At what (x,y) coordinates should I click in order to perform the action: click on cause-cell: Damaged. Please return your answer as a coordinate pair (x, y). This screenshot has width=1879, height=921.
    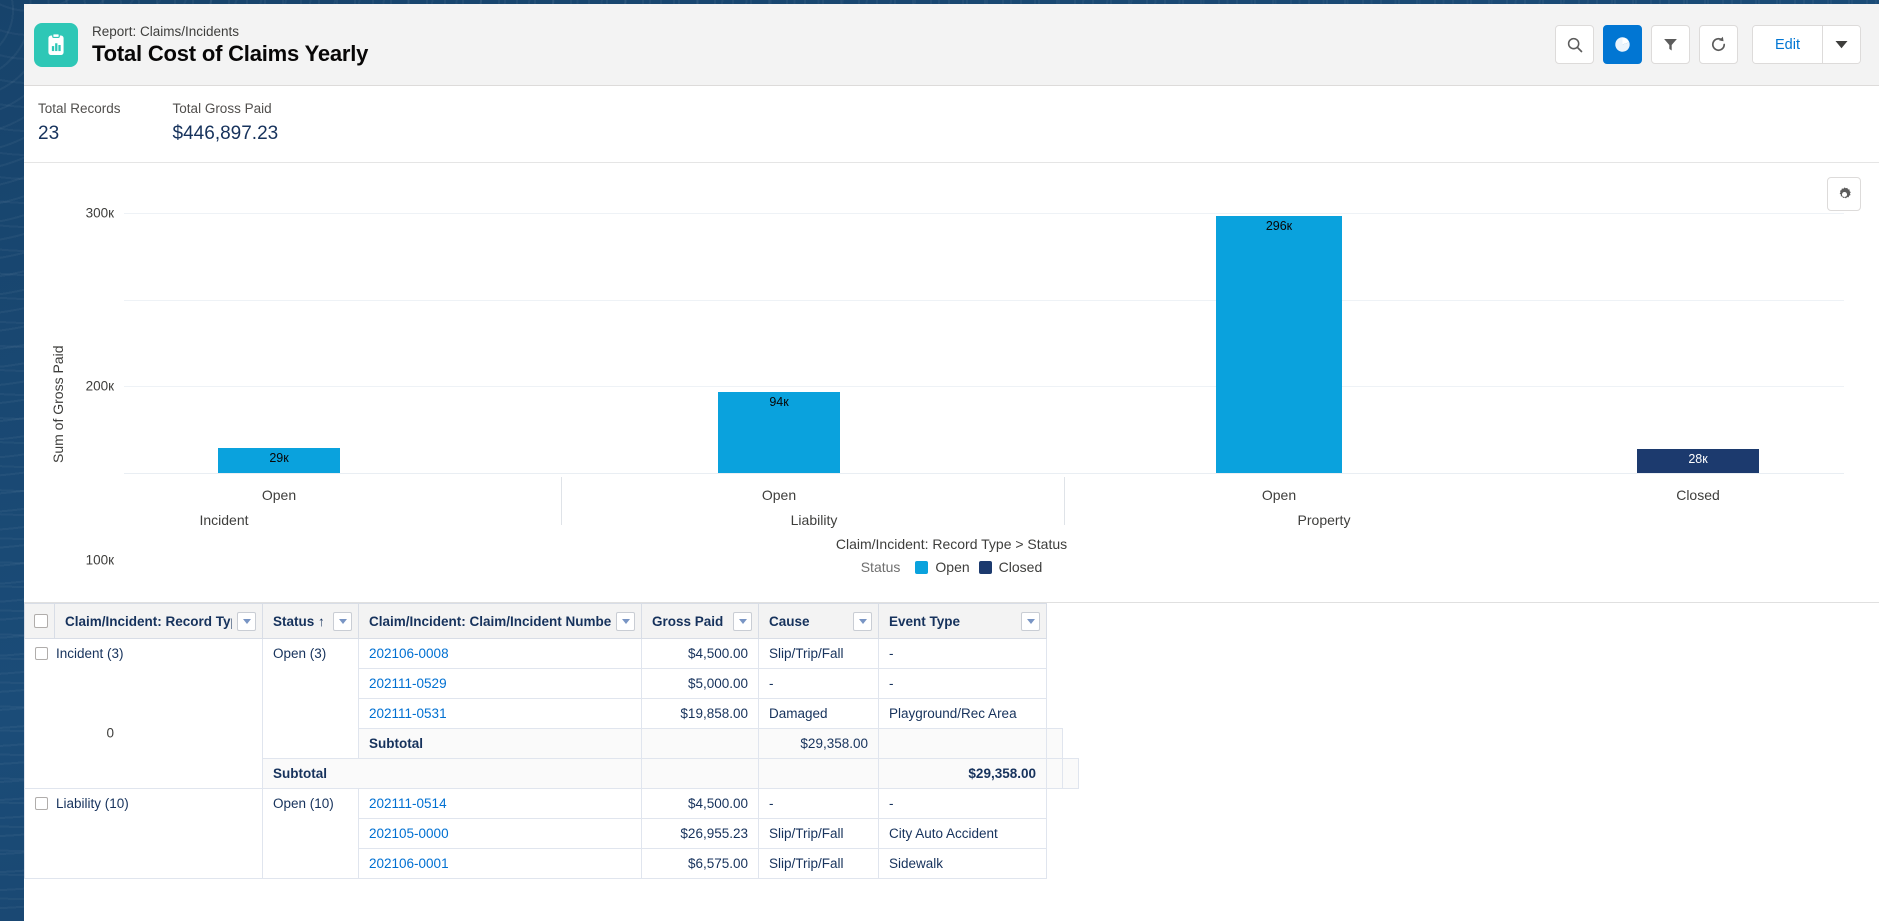
    Looking at the image, I should click on (818, 713).